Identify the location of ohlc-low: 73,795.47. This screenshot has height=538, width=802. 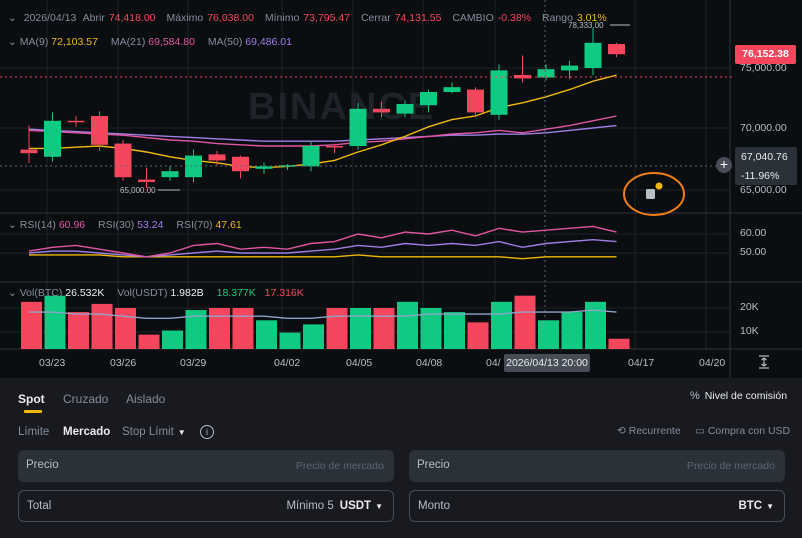
(327, 18).